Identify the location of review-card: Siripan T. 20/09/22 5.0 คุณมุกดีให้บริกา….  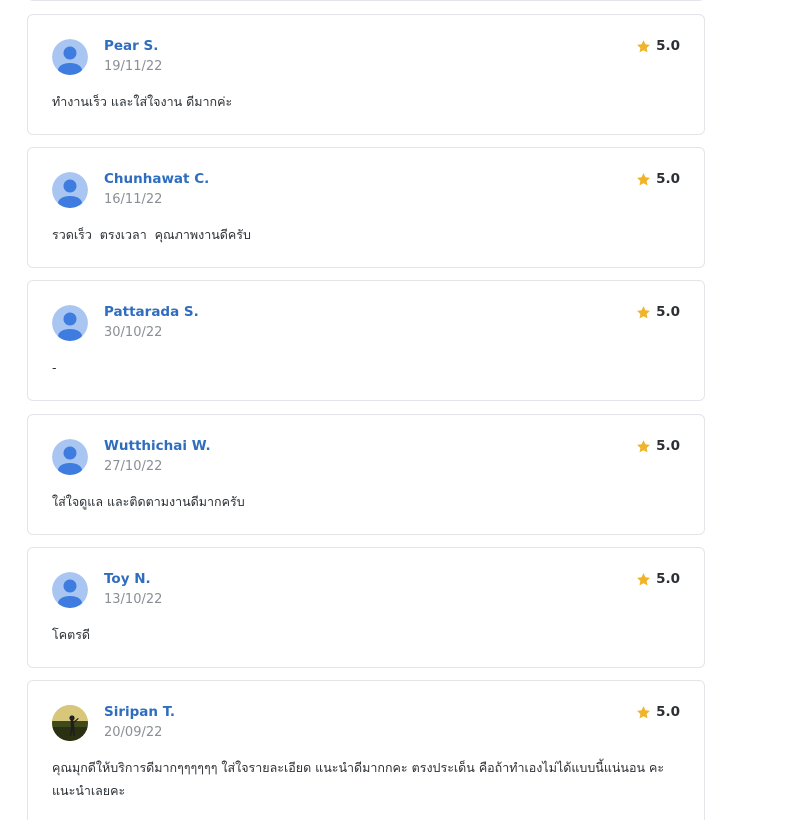
(366, 750).